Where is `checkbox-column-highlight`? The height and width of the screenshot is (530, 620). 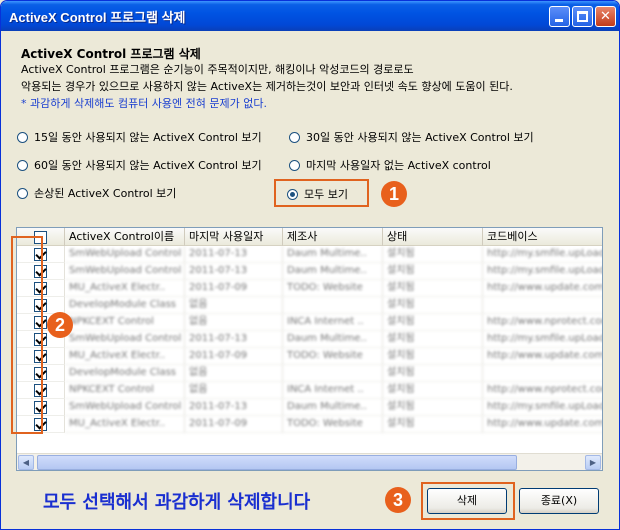 checkbox-column-highlight is located at coordinates (27, 335).